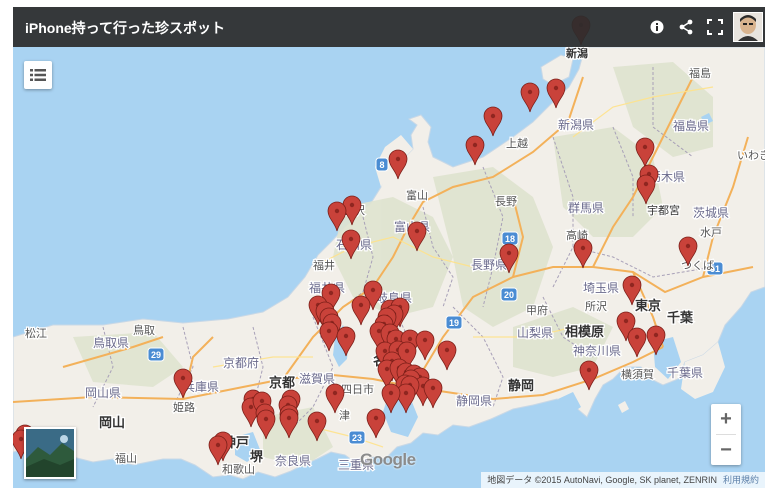  I want to click on map-label: 新潟県, so click(576, 124).